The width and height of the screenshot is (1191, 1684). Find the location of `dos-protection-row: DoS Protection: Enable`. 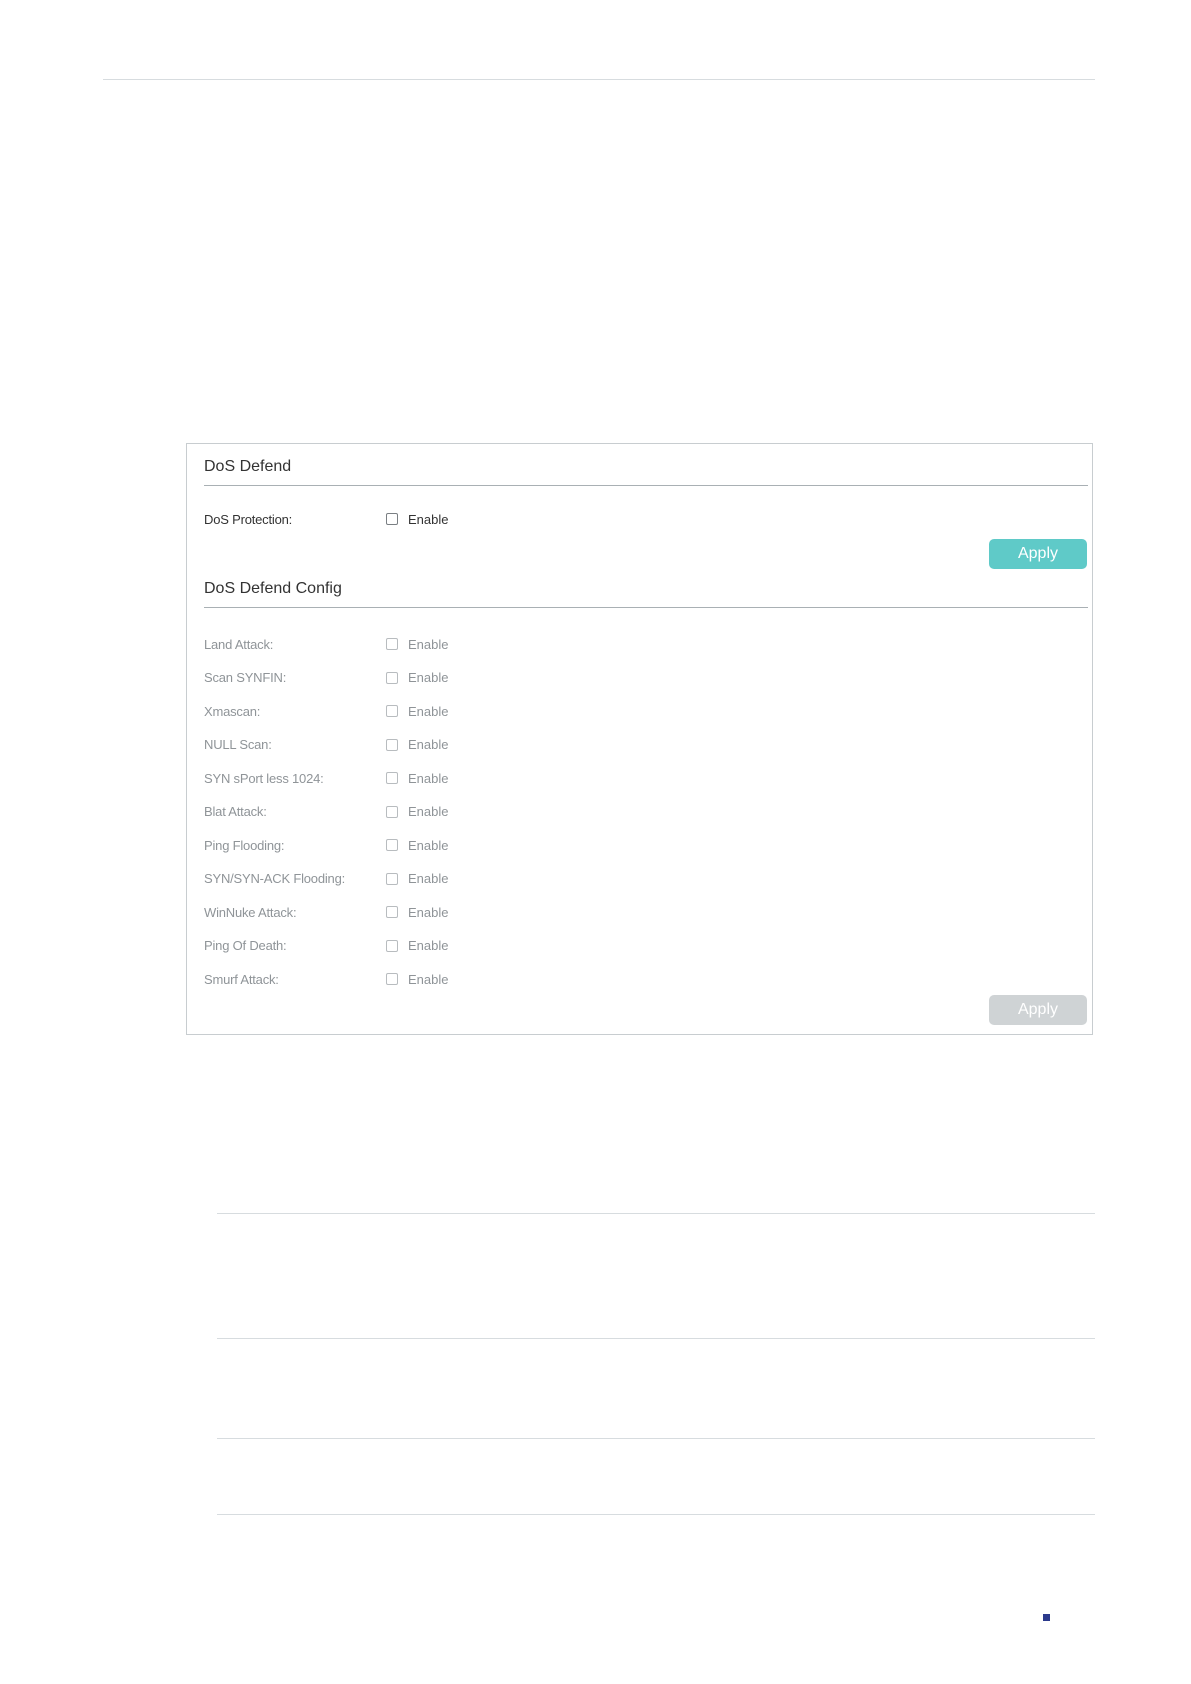

dos-protection-row: DoS Protection: Enable is located at coordinates (454, 519).